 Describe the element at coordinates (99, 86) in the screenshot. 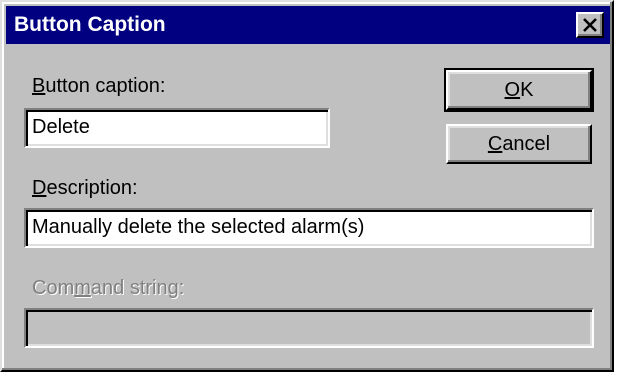

I see `button-caption-label: Button caption:` at that location.